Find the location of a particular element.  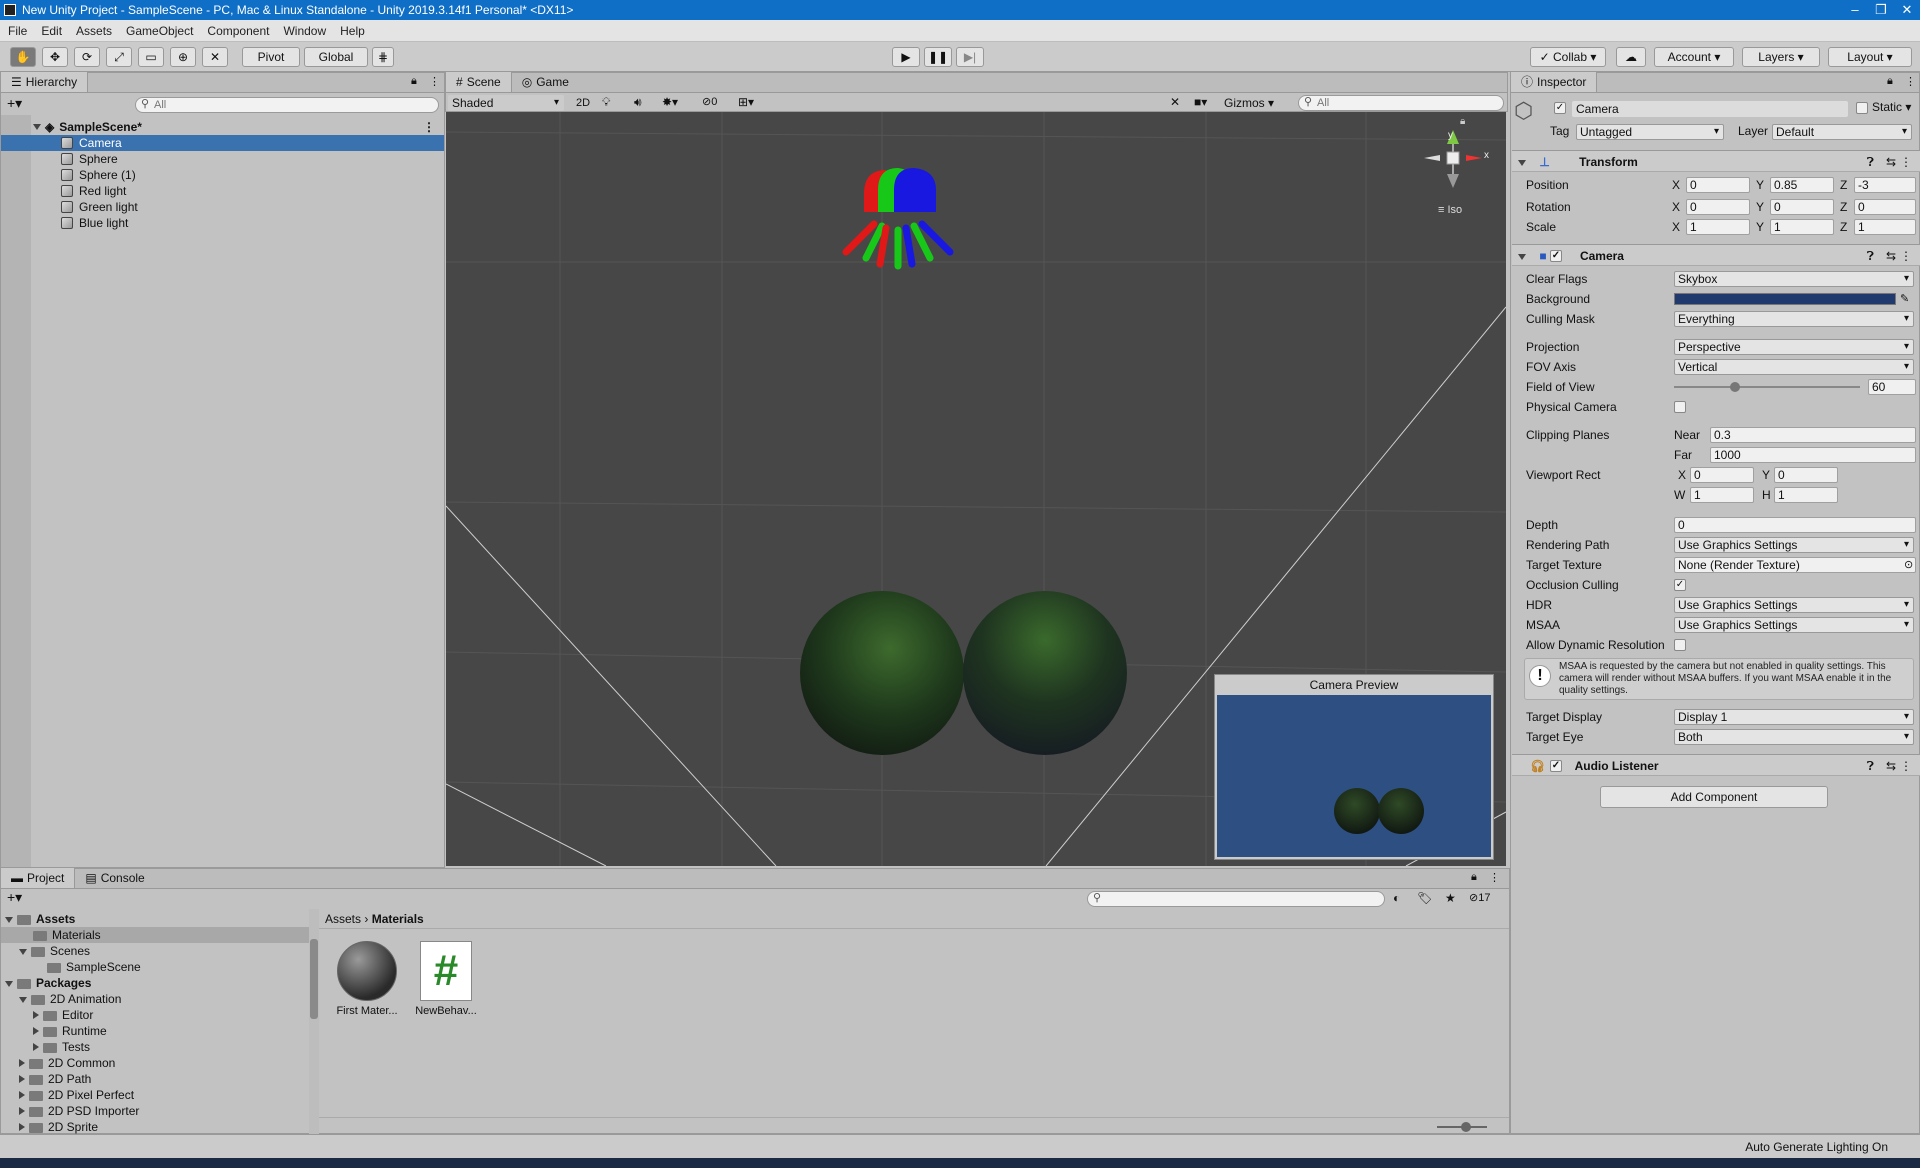

rotate-tool-icon: ⟳ is located at coordinates (87, 57).